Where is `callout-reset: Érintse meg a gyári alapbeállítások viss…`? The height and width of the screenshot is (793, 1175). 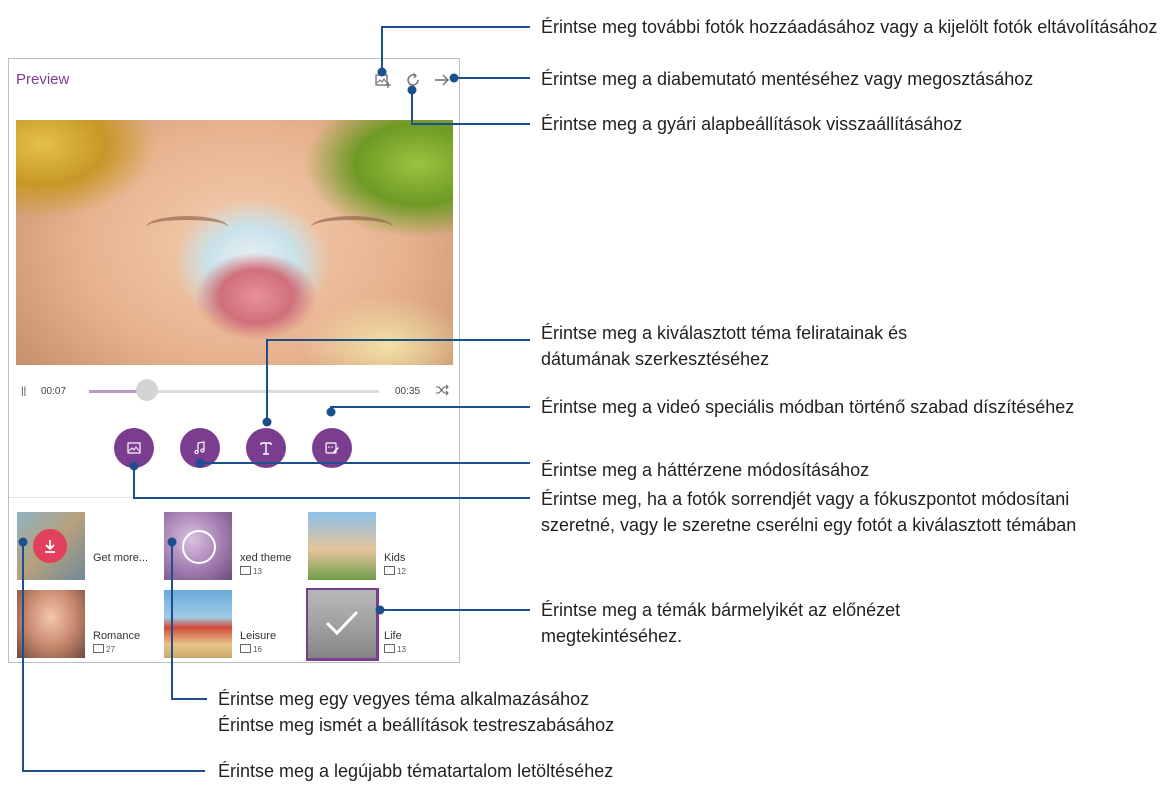 callout-reset: Érintse meg a gyári alapbeállítások viss… is located at coordinates (752, 124).